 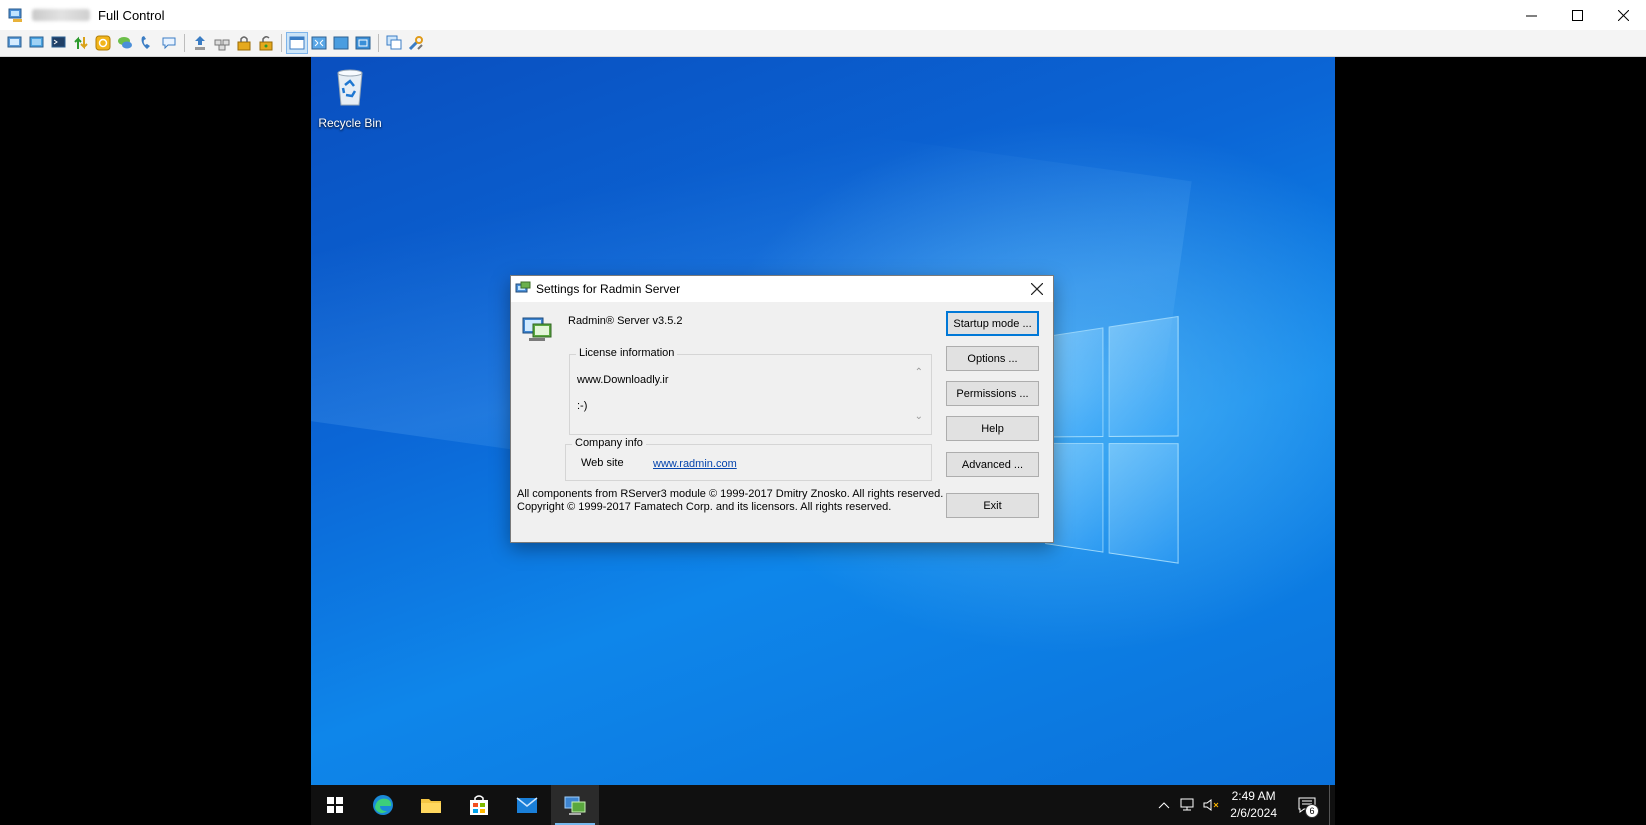 I want to click on settings-button, so click(x=416, y=43).